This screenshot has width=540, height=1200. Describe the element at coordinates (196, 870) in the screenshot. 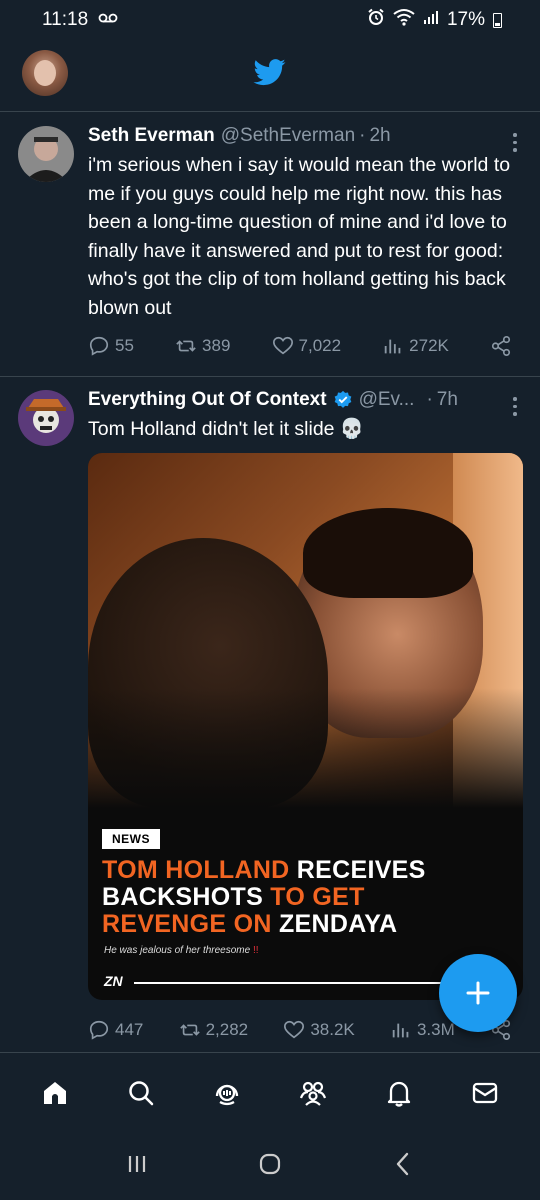

I see `headline-part: TOM HOLLAND` at that location.